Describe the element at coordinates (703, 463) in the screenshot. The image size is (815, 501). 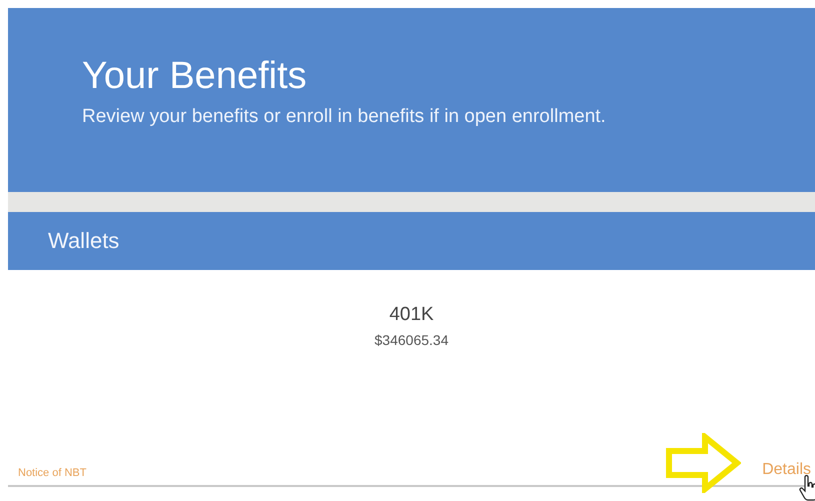
I see `arrow-icon` at that location.